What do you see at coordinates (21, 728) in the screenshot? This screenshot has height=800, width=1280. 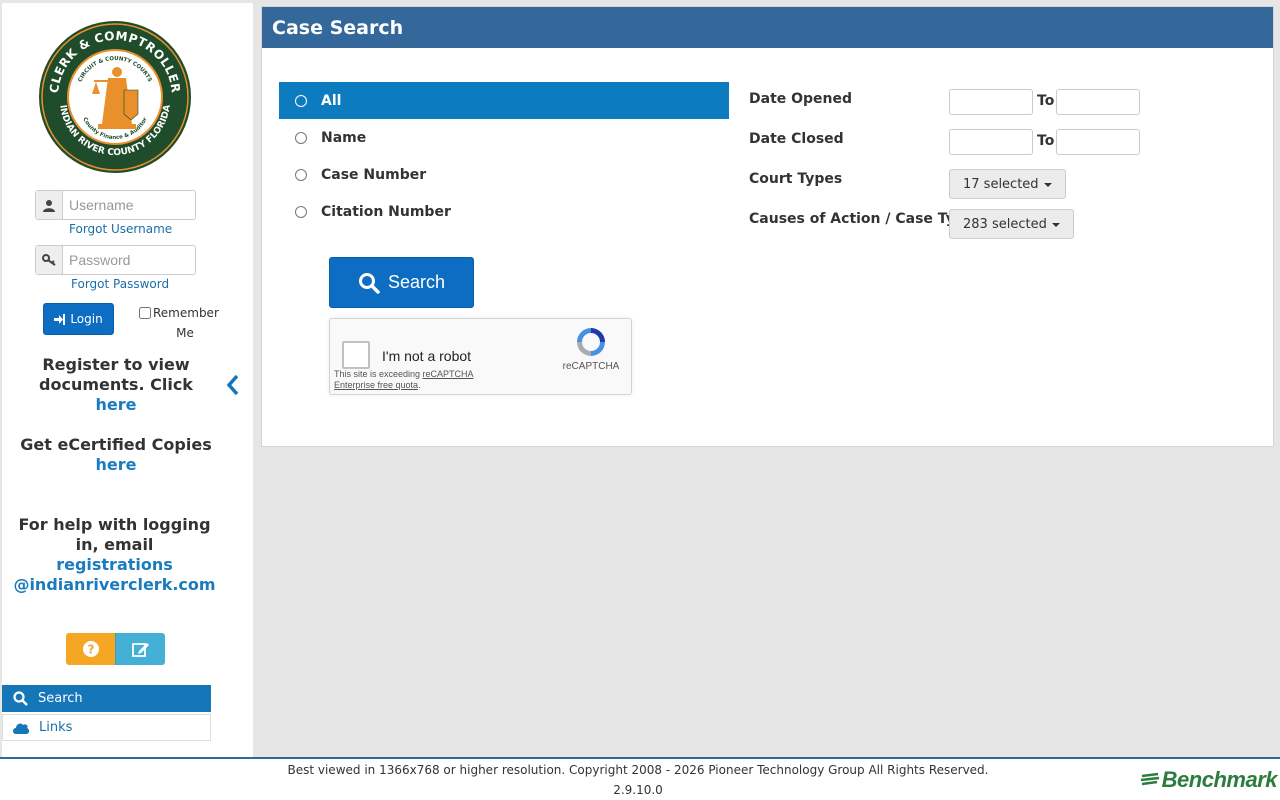 I see `cloud-icon` at bounding box center [21, 728].